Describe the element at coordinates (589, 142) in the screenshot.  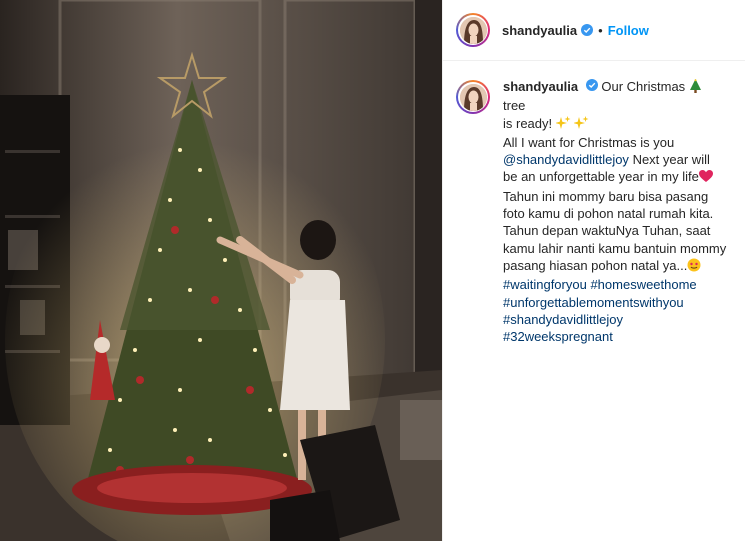
I see `caption-line3: All I want for Christmas is you` at that location.